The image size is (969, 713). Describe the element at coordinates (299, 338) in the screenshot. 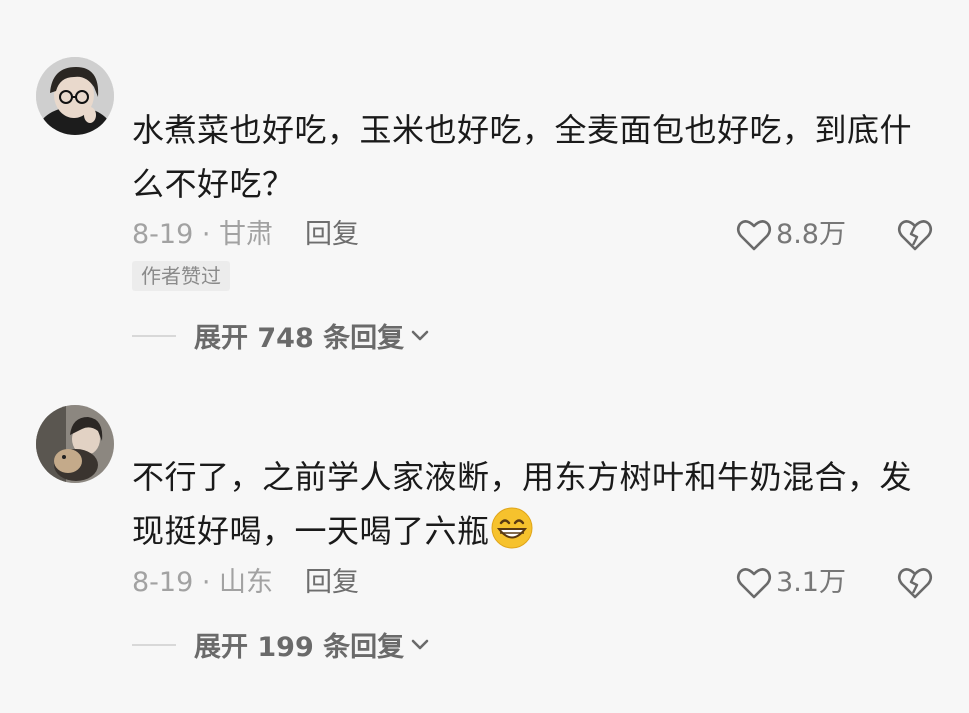

I see `expand-replies-label: 展开 748 条回复` at that location.